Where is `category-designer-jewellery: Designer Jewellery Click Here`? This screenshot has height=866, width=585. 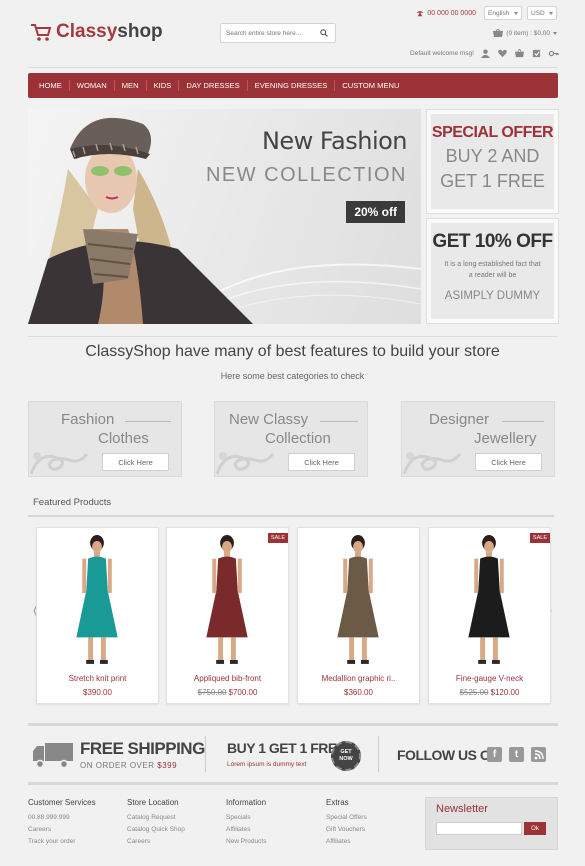
category-designer-jewellery: Designer Jewellery Click Here is located at coordinates (478, 439).